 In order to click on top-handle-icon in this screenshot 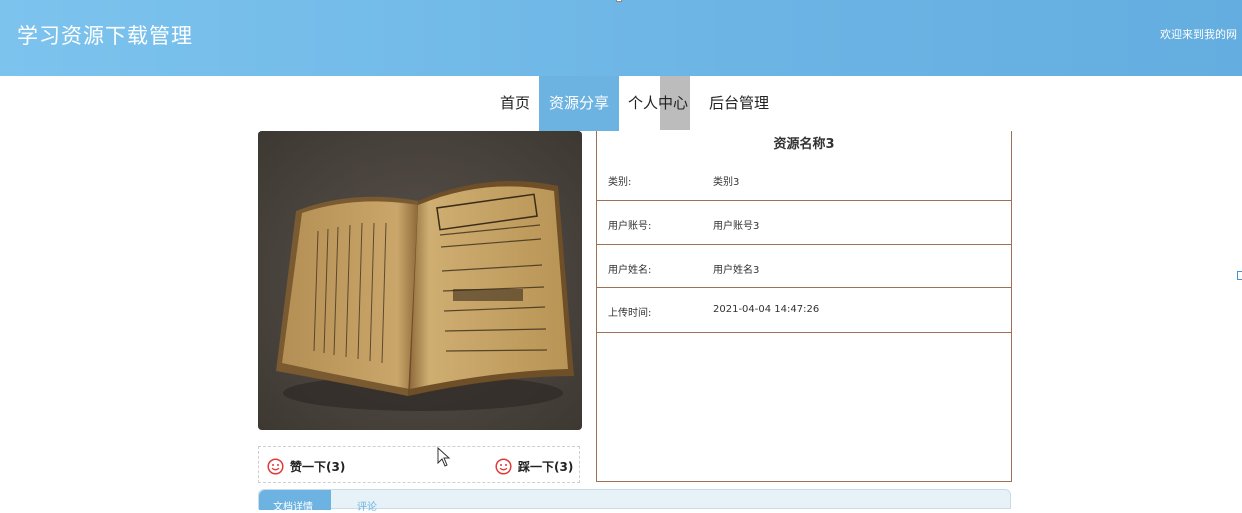, I will do `click(619, 1)`.